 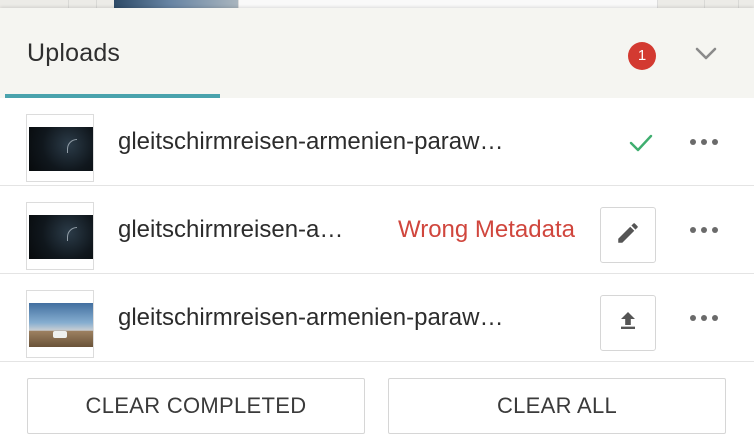 What do you see at coordinates (486, 229) in the screenshot?
I see `upload-error-status: Wrong Metadata` at bounding box center [486, 229].